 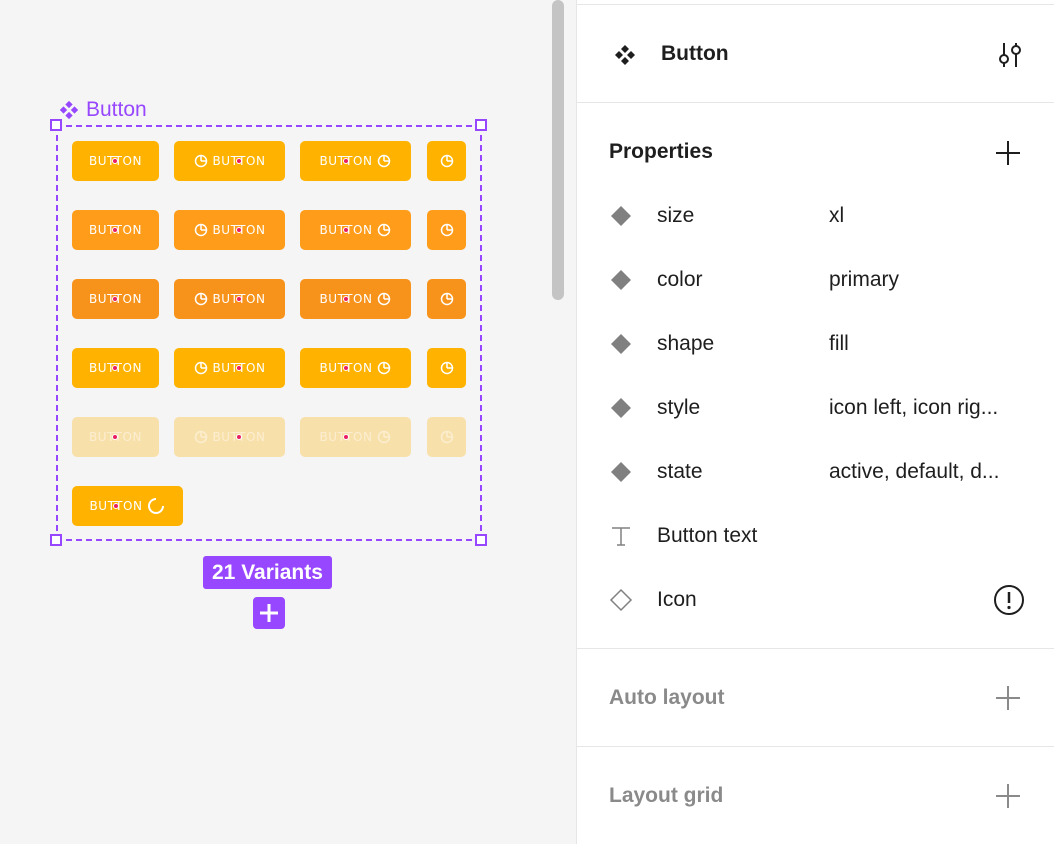 What do you see at coordinates (815, 280) in the screenshot?
I see `property-row-color: color primary` at bounding box center [815, 280].